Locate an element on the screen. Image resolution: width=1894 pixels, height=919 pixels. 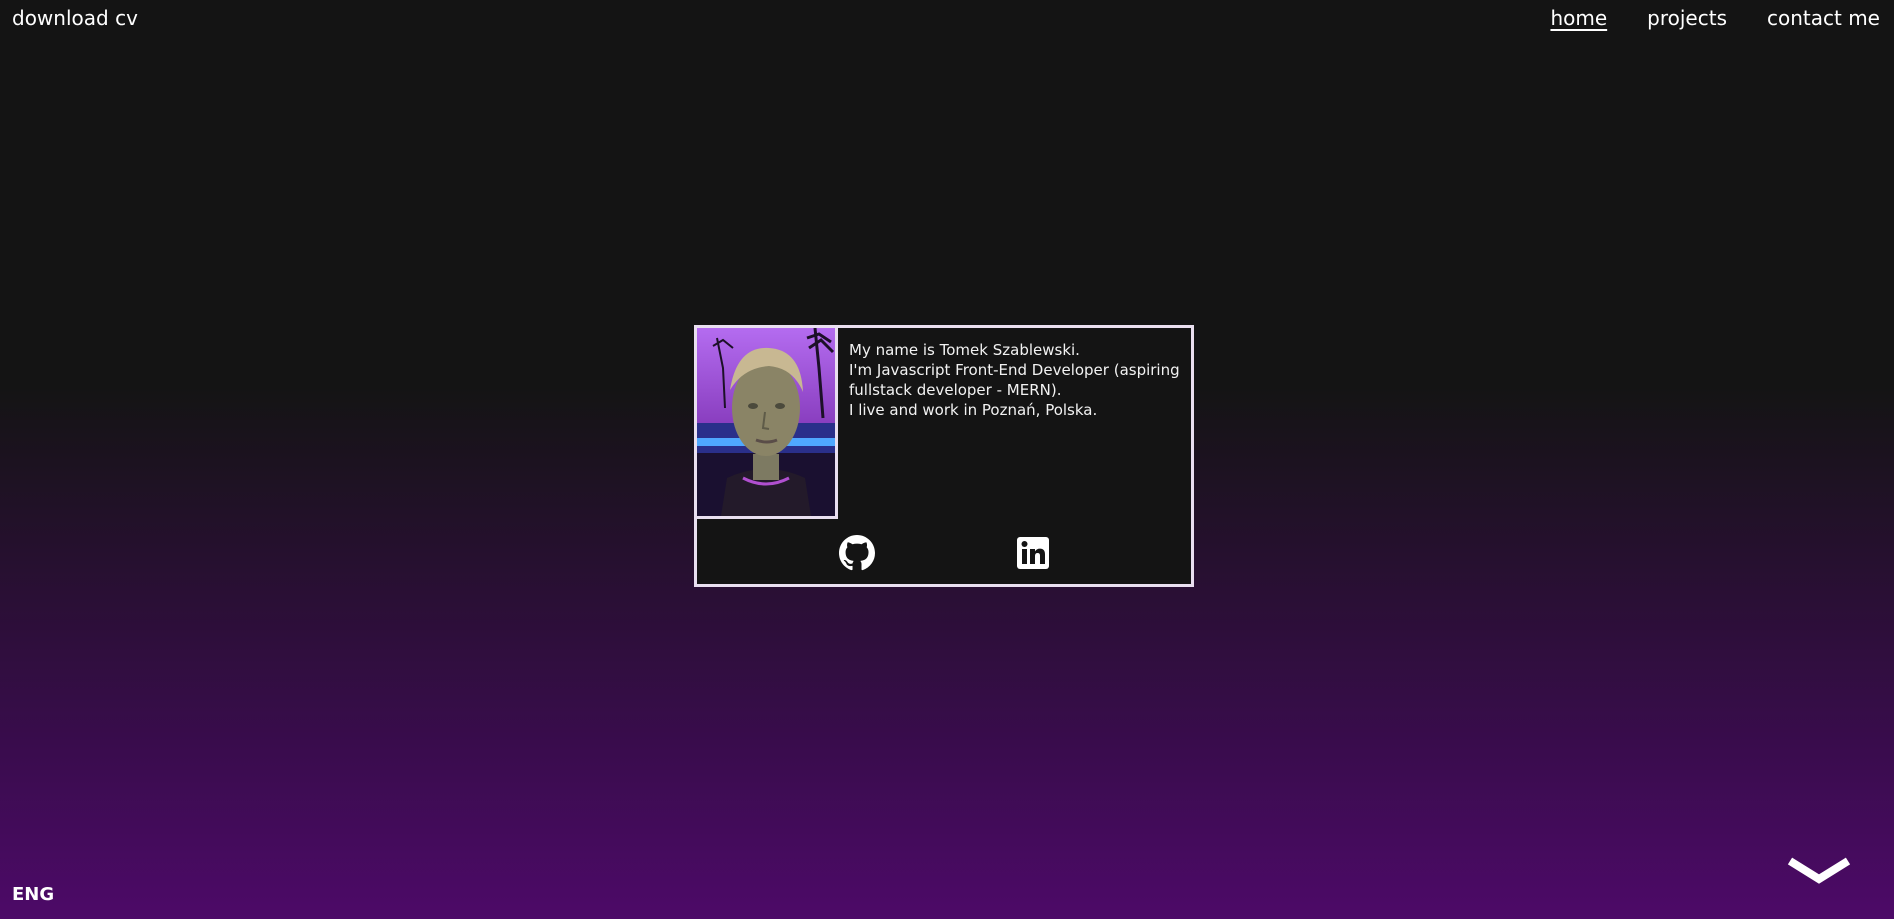
social-links is located at coordinates (944, 555).